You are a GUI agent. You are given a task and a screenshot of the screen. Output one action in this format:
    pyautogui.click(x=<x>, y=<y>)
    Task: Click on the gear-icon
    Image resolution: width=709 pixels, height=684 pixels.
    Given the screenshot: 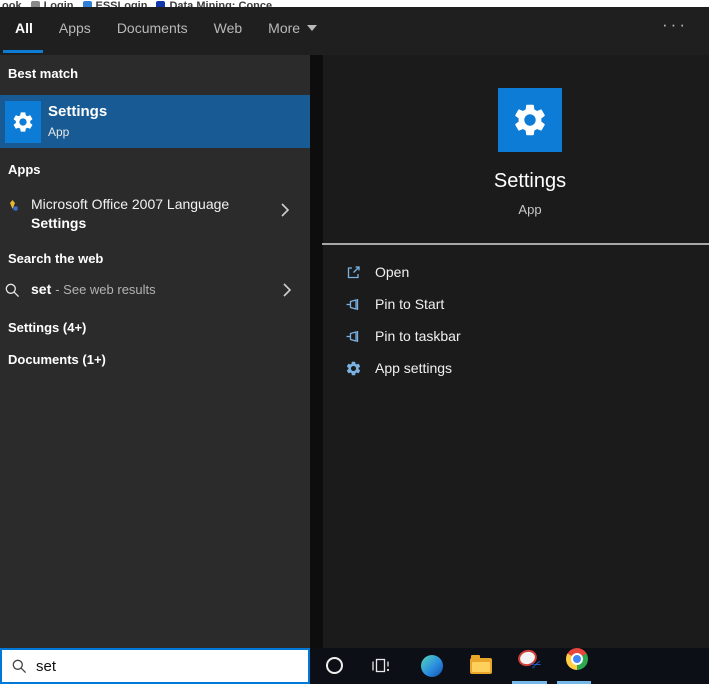 What is the action you would take?
    pyautogui.click(x=353, y=368)
    